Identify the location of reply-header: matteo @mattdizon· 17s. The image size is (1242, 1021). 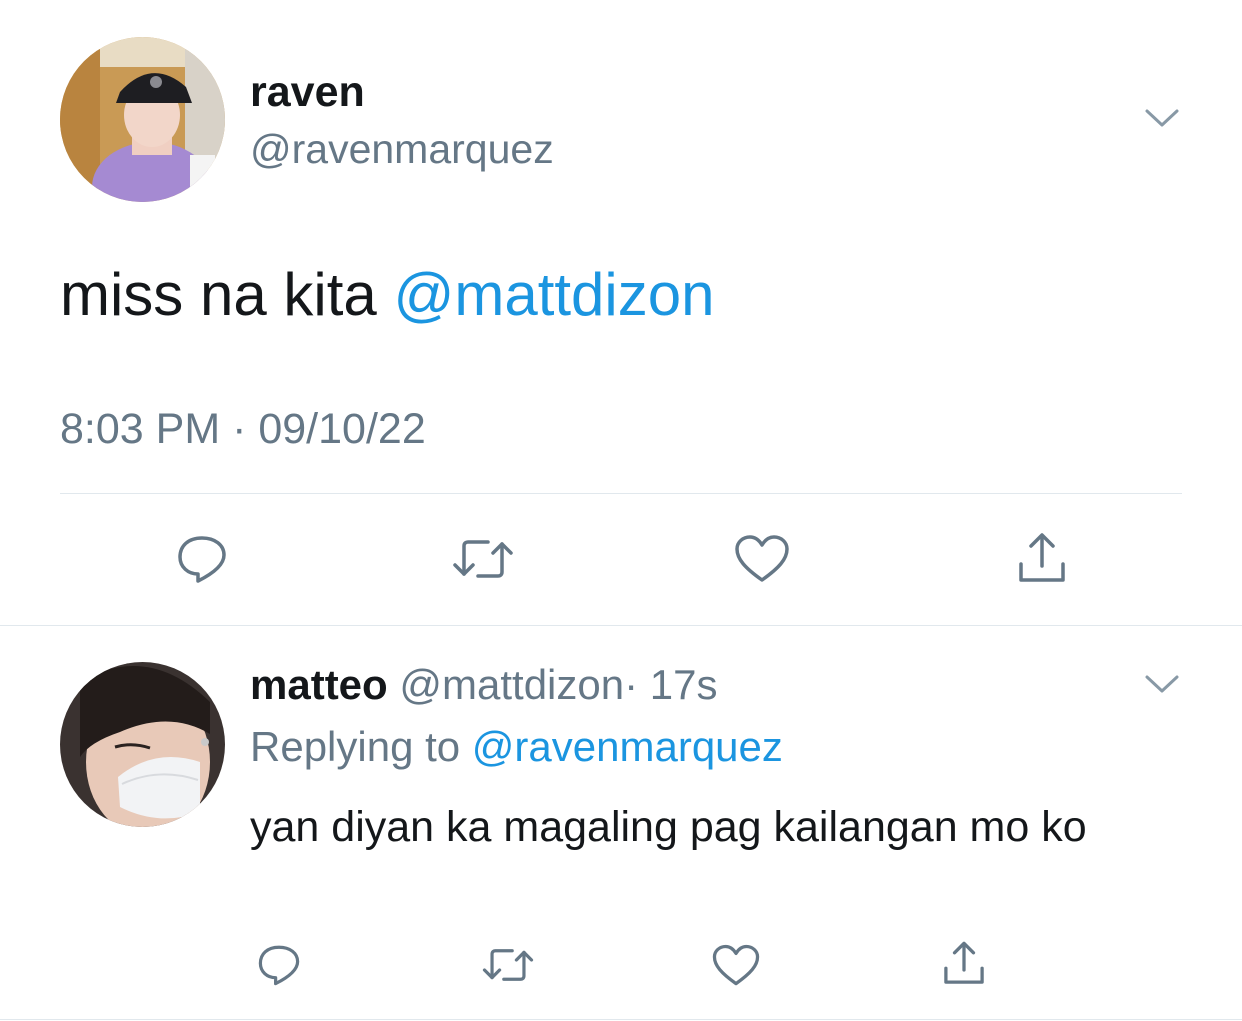
(483, 685).